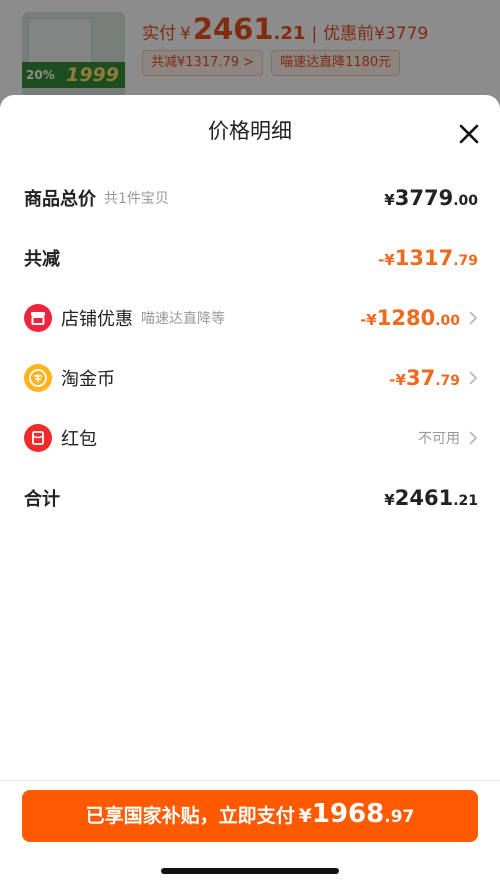 This screenshot has height=886, width=500. Describe the element at coordinates (183, 319) in the screenshot. I see `row-sub-label: 喵速达直降等` at that location.